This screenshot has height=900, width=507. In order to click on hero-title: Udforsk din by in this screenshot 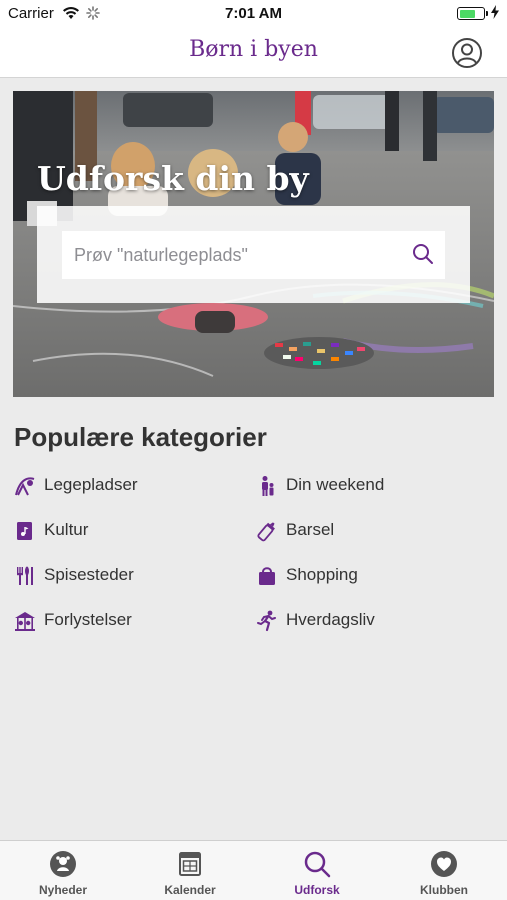, I will do `click(173, 178)`.